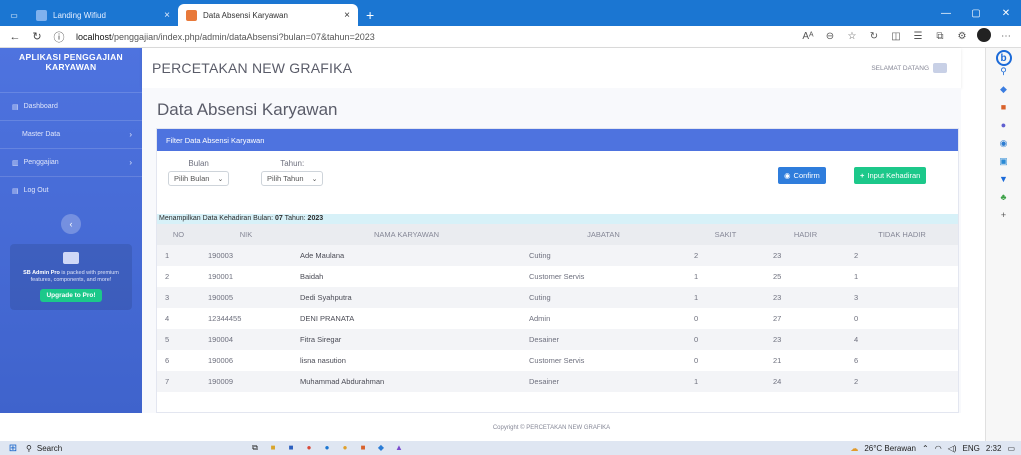 Image resolution: width=1021 pixels, height=455 pixels. What do you see at coordinates (938, 448) in the screenshot?
I see `network-icon: ◠` at bounding box center [938, 448].